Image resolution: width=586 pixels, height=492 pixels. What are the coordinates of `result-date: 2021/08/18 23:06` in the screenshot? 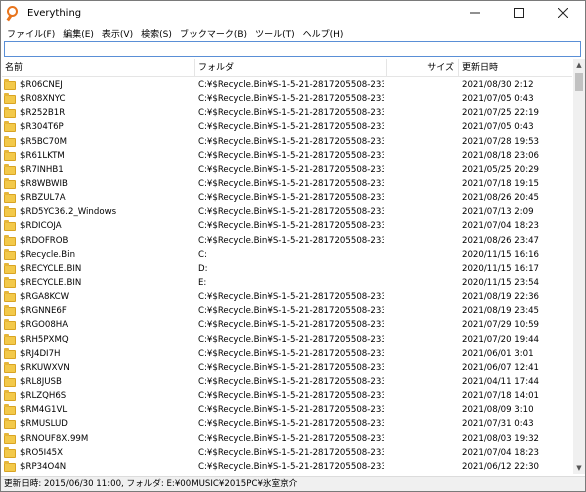 It's located at (501, 155).